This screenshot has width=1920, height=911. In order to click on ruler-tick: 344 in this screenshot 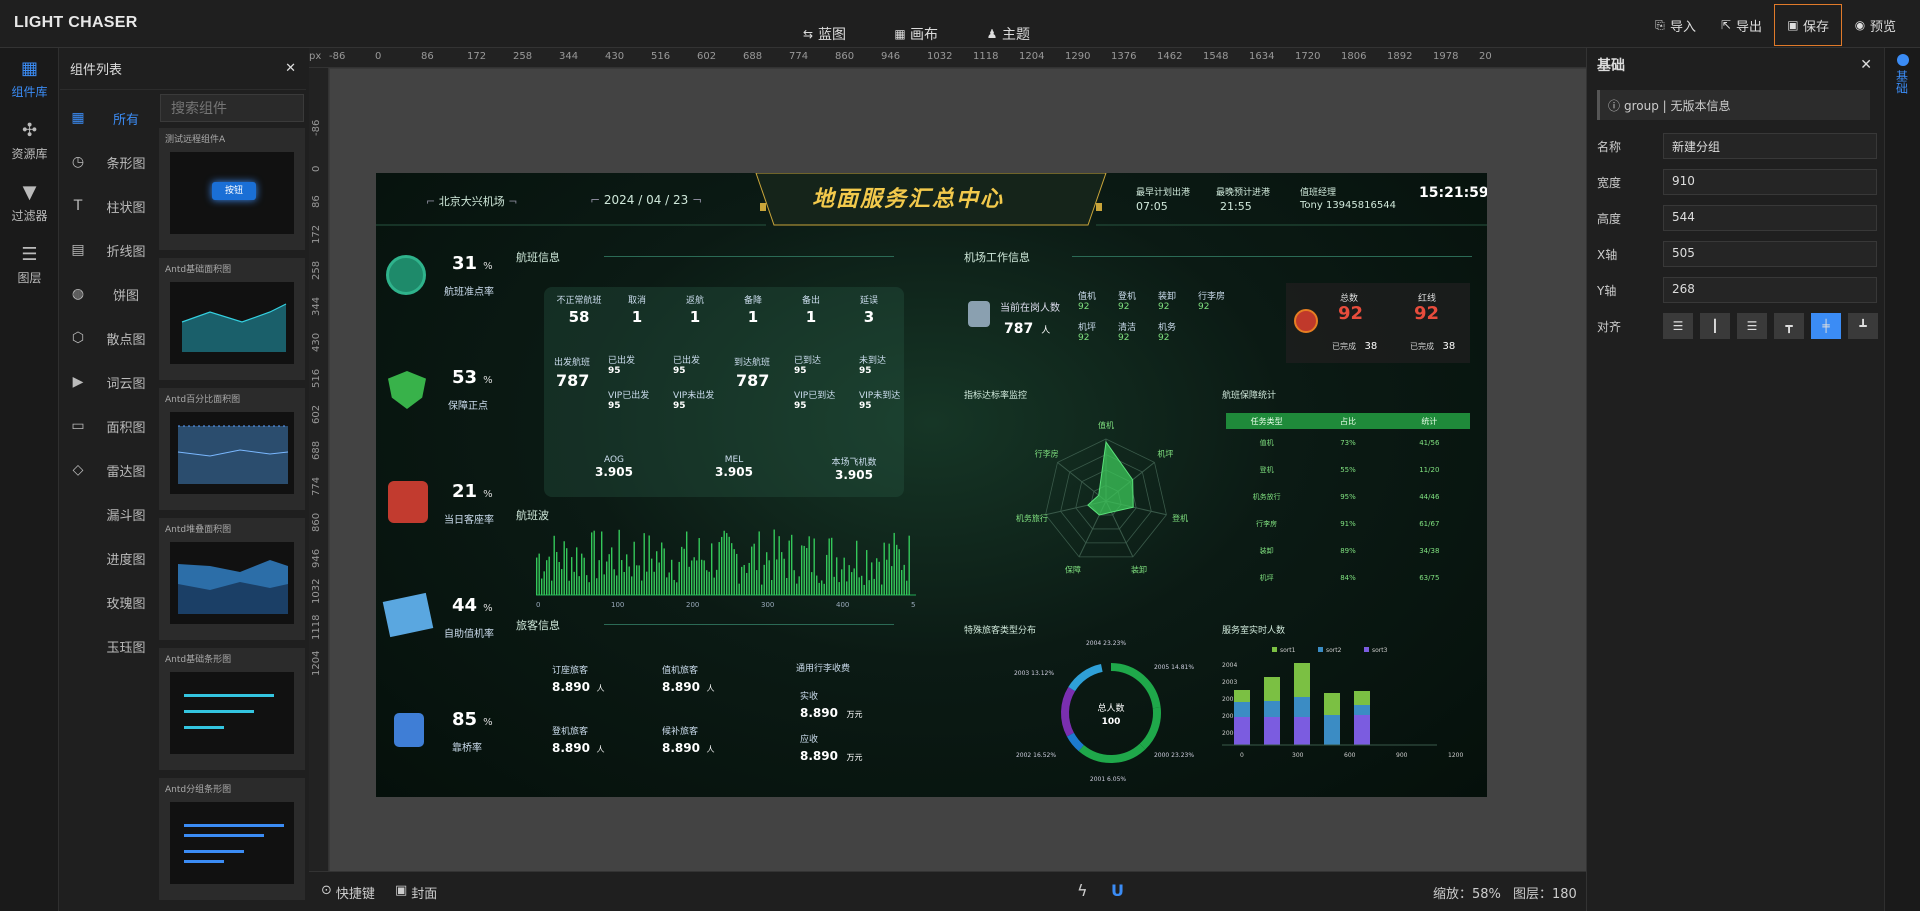, I will do `click(569, 56)`.